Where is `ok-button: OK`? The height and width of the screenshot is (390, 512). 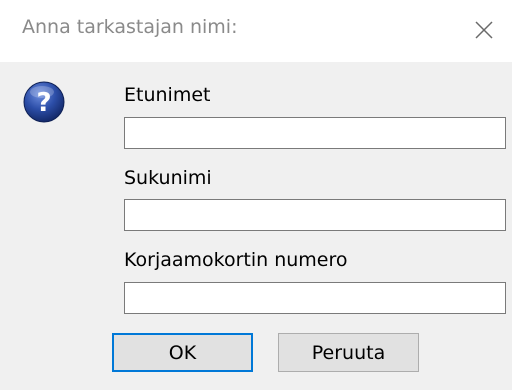 ok-button: OK is located at coordinates (182, 352).